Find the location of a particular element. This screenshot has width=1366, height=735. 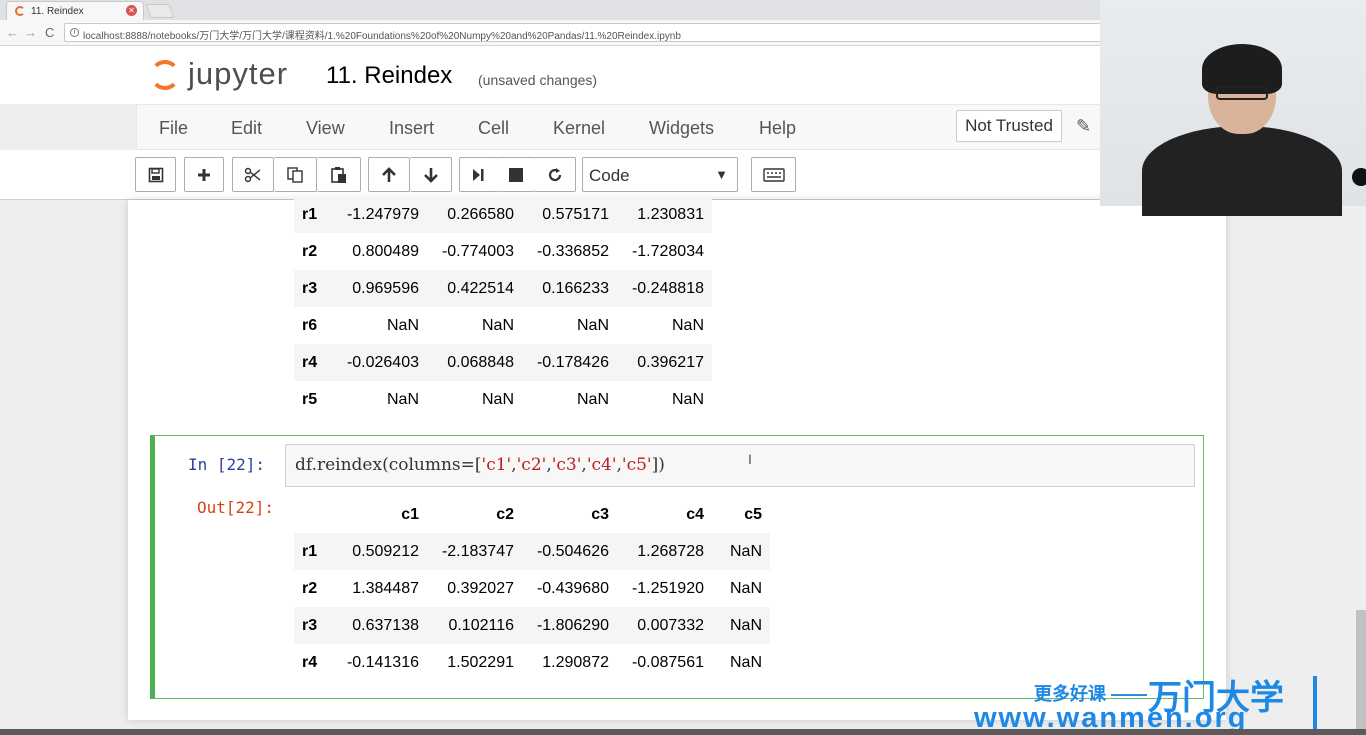

table-row: r6 NaN NaN NaN NaN is located at coordinates (503, 325).